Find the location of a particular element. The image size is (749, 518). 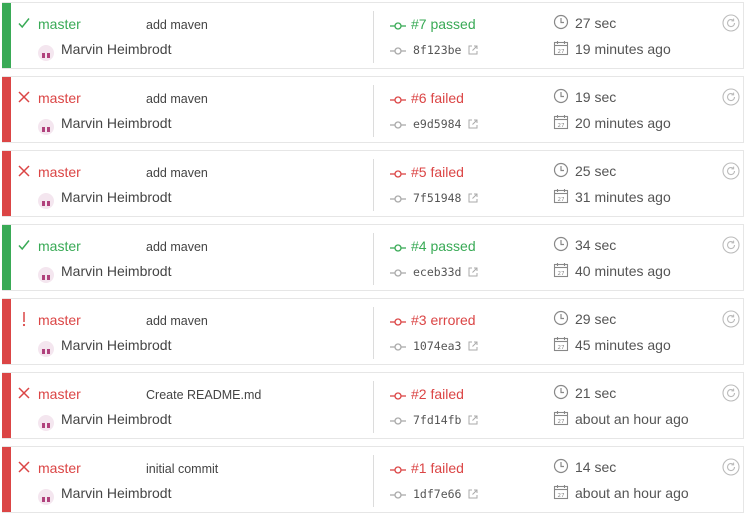

build-number-link: #5 failed is located at coordinates (437, 172).